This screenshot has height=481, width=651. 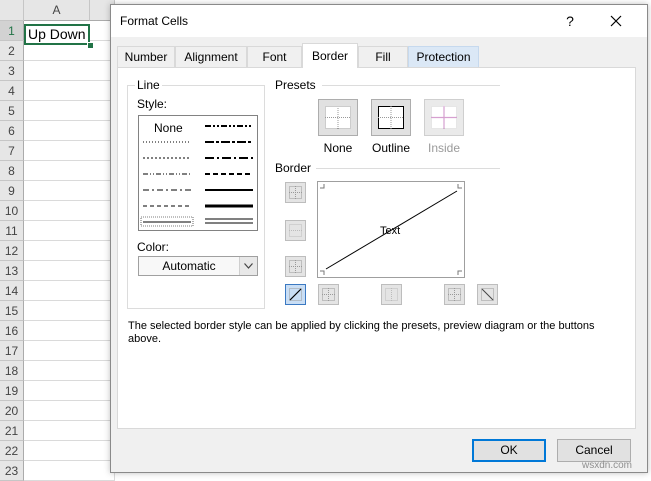 What do you see at coordinates (57, 34) in the screenshot?
I see `active-cell-a1: Up Down` at bounding box center [57, 34].